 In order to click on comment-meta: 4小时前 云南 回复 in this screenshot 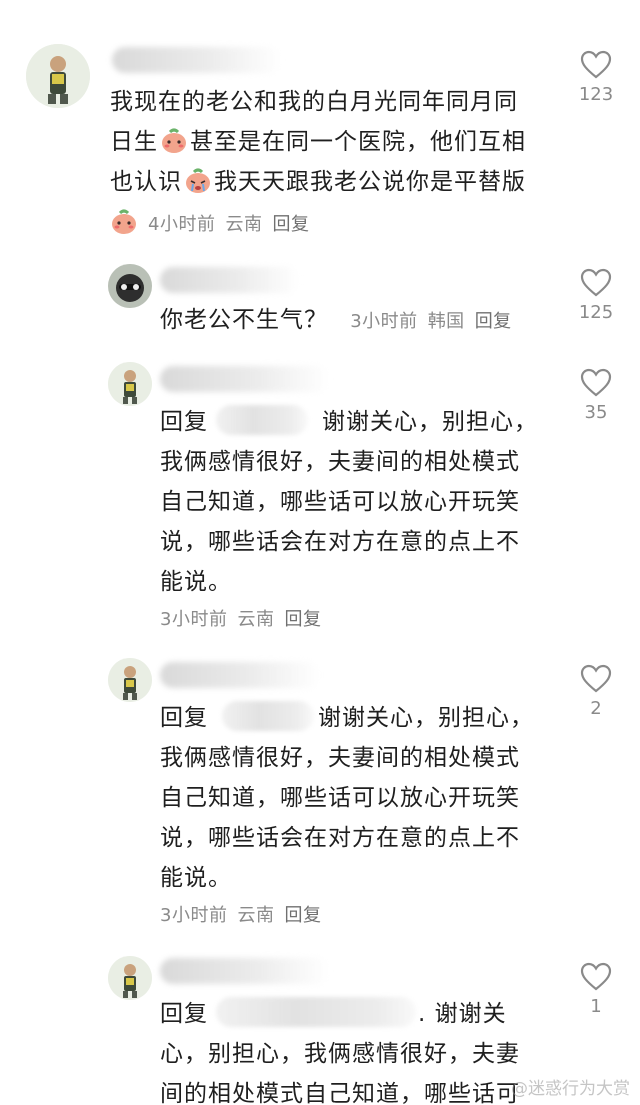, I will do `click(214, 222)`.